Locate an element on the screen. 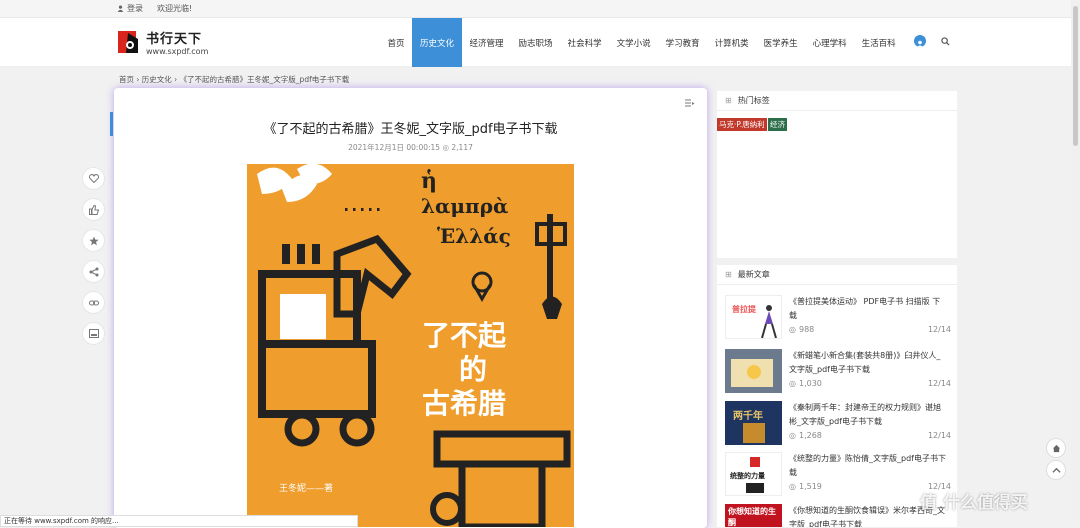  table-of-contents-icon is located at coordinates (690, 103).